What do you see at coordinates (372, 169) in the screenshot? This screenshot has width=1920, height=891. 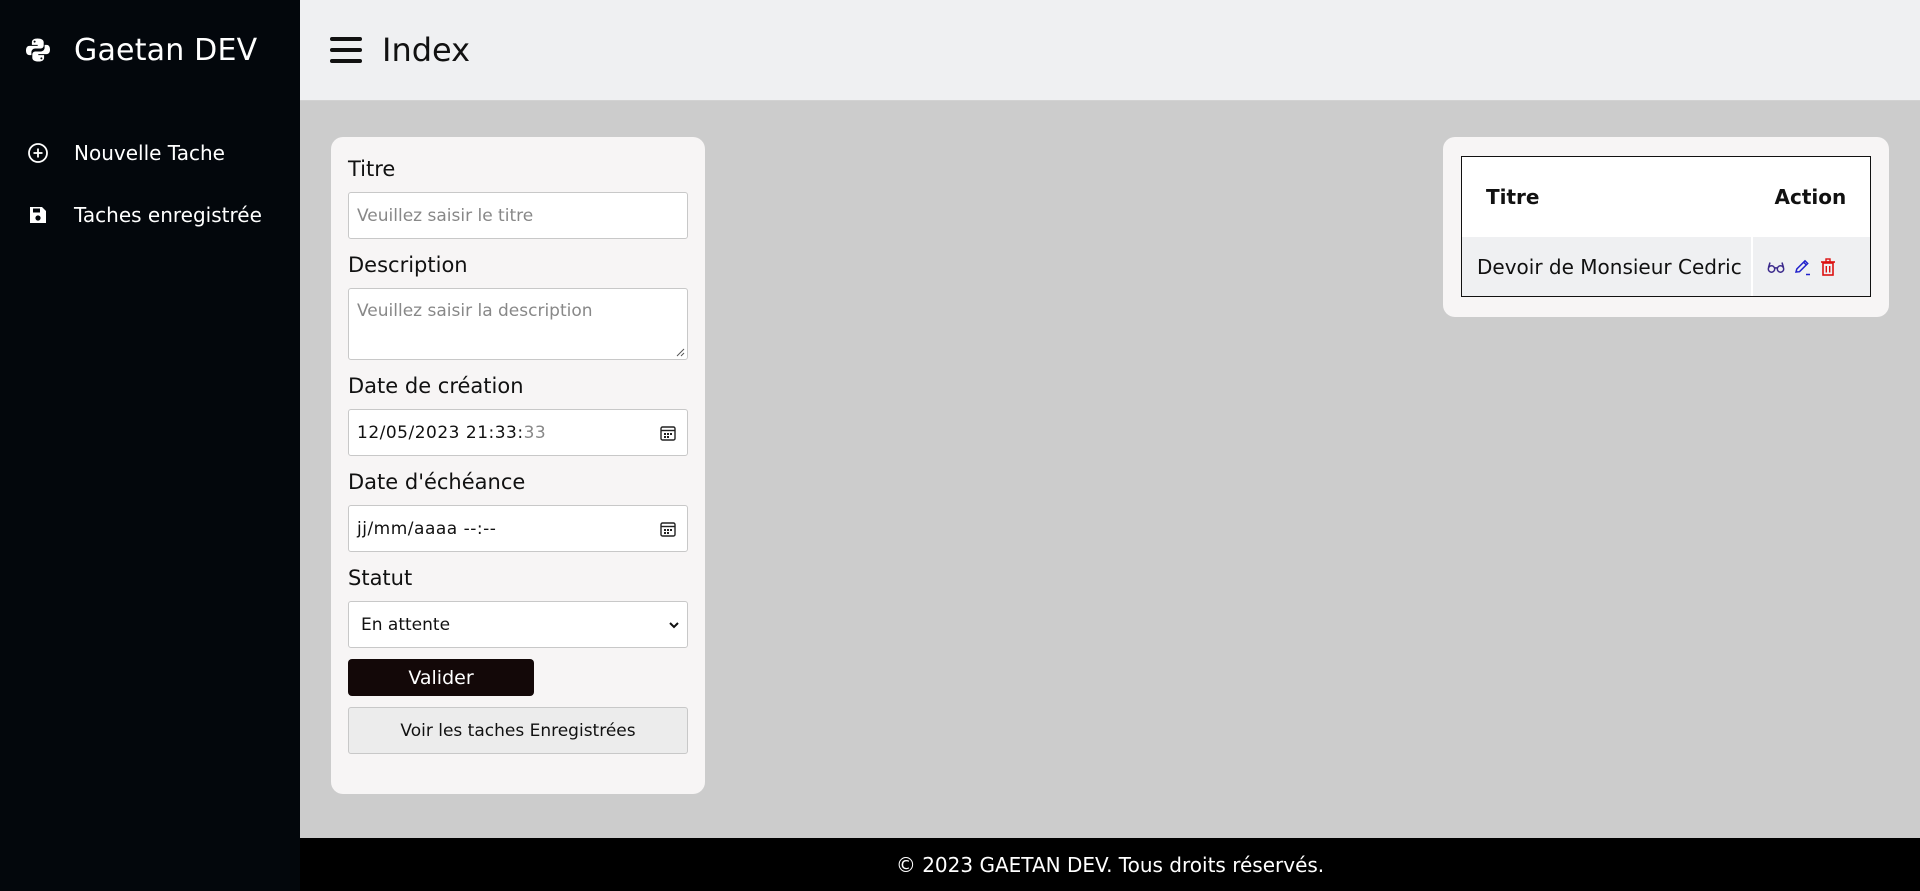 I see `titre-label: Titre` at bounding box center [372, 169].